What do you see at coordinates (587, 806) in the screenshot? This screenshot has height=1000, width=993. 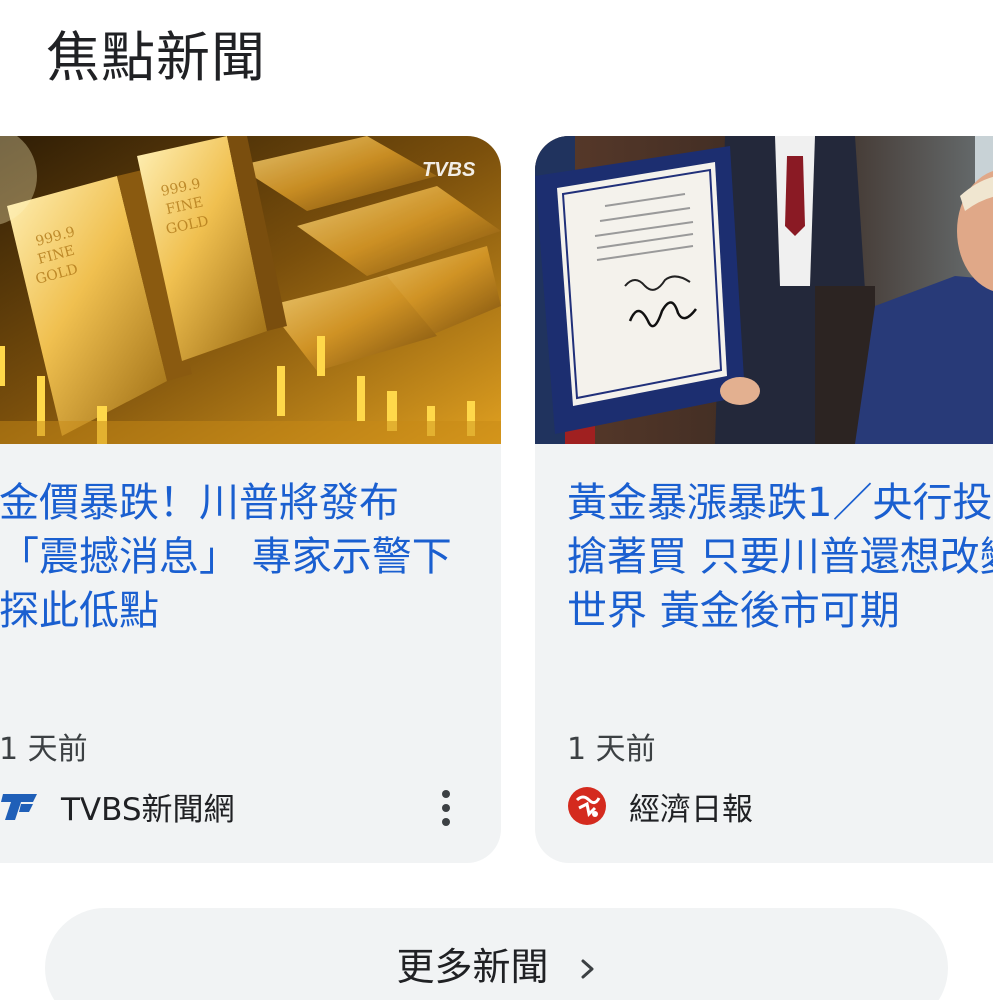 I see `udn-money-logo-icon` at bounding box center [587, 806].